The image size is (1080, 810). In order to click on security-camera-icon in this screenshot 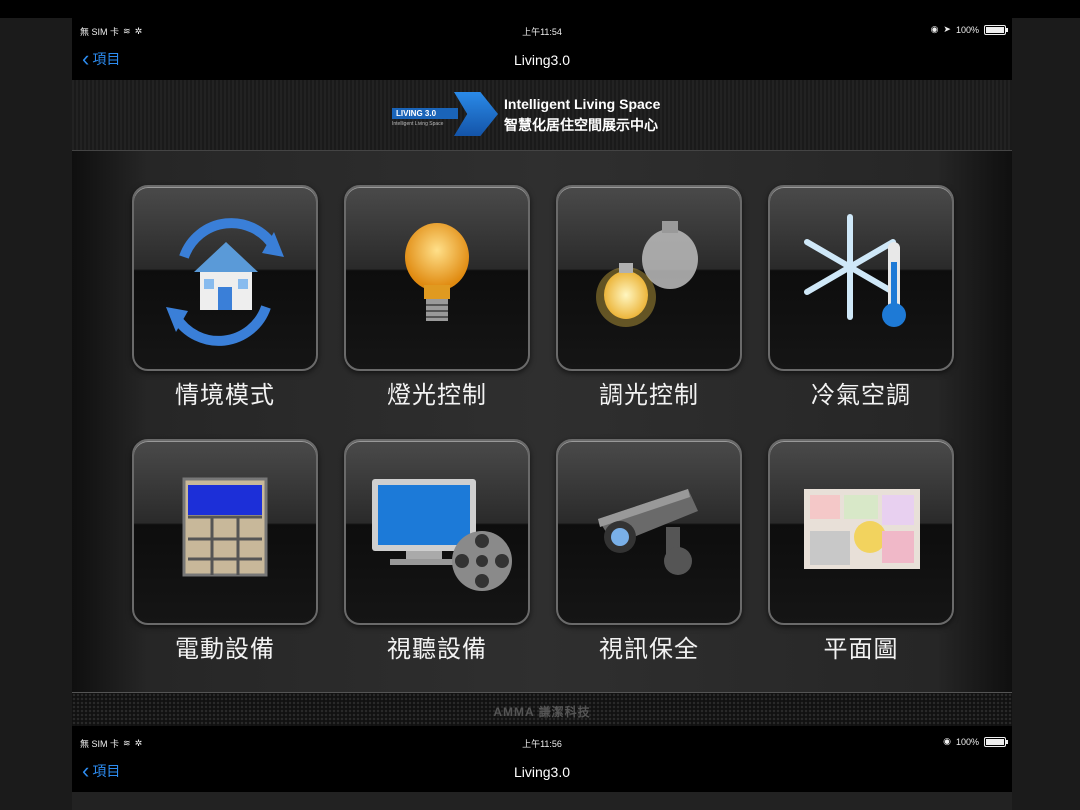, I will do `click(648, 532)`.